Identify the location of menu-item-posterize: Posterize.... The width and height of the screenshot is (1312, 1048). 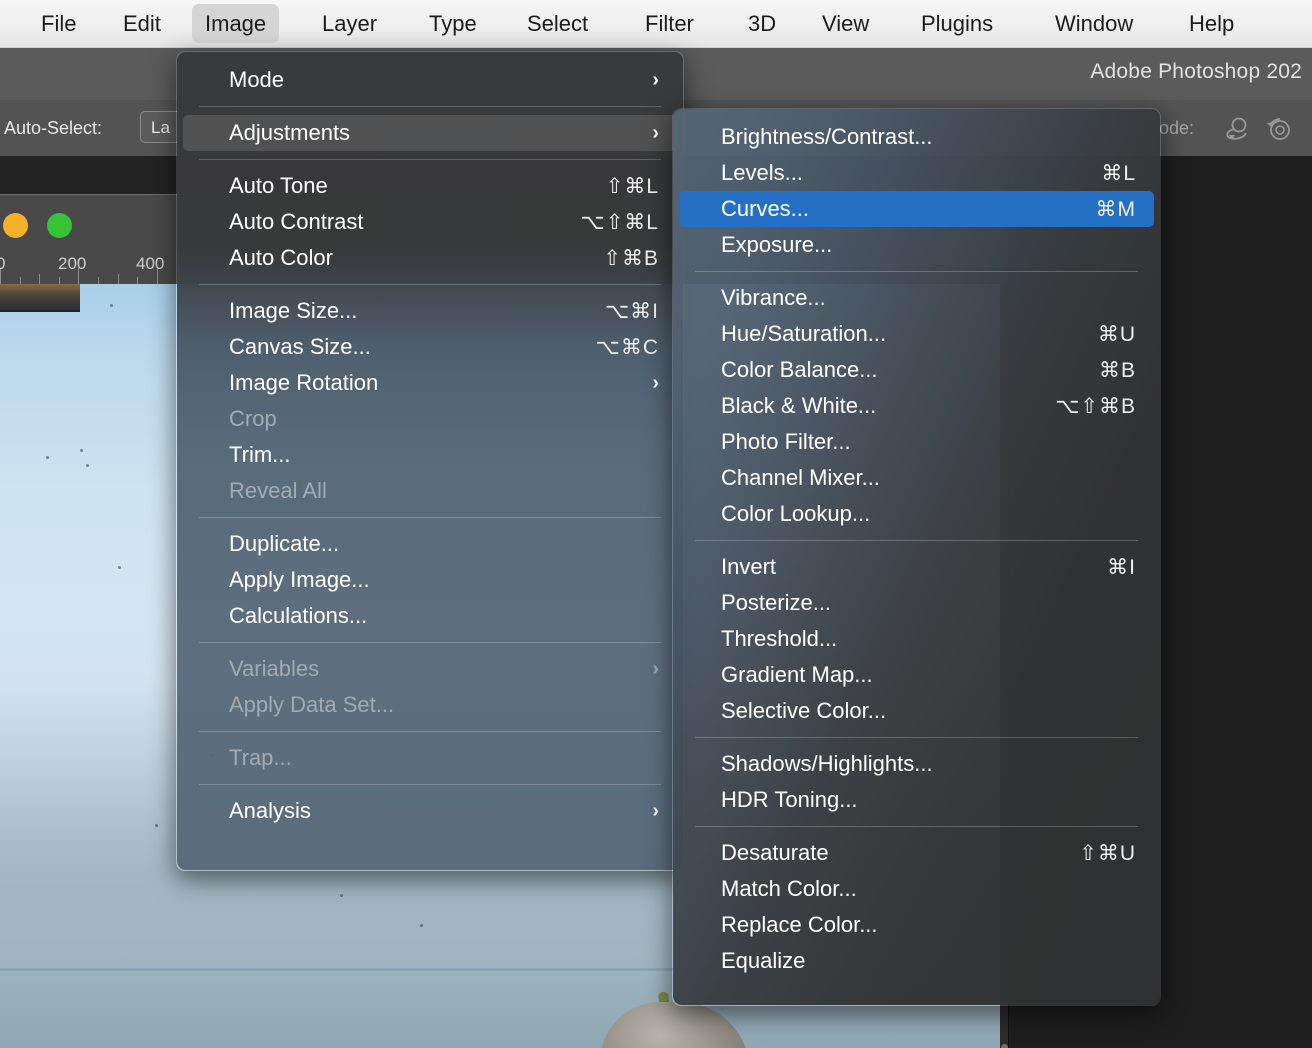
(916, 603).